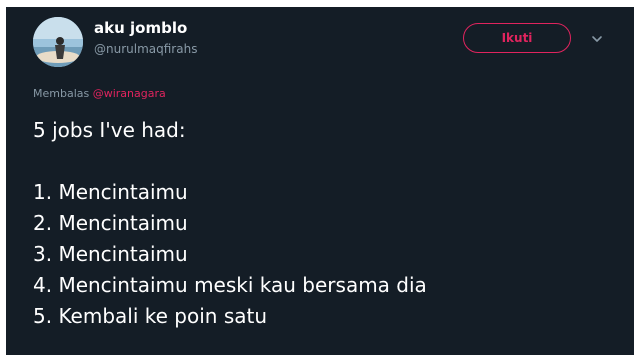 This screenshot has height=360, width=640. Describe the element at coordinates (230, 285) in the screenshot. I see `tweet-line: 4. Mencintaimu meski kau bersama dia` at that location.